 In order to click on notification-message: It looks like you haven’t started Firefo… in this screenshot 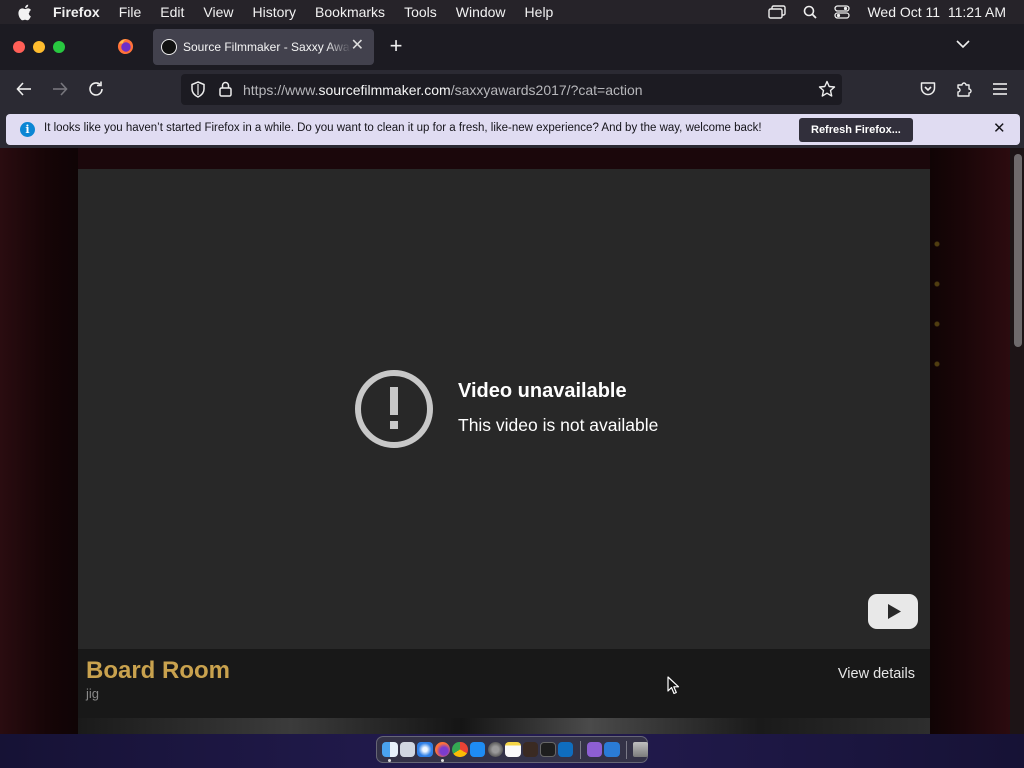, I will do `click(403, 128)`.